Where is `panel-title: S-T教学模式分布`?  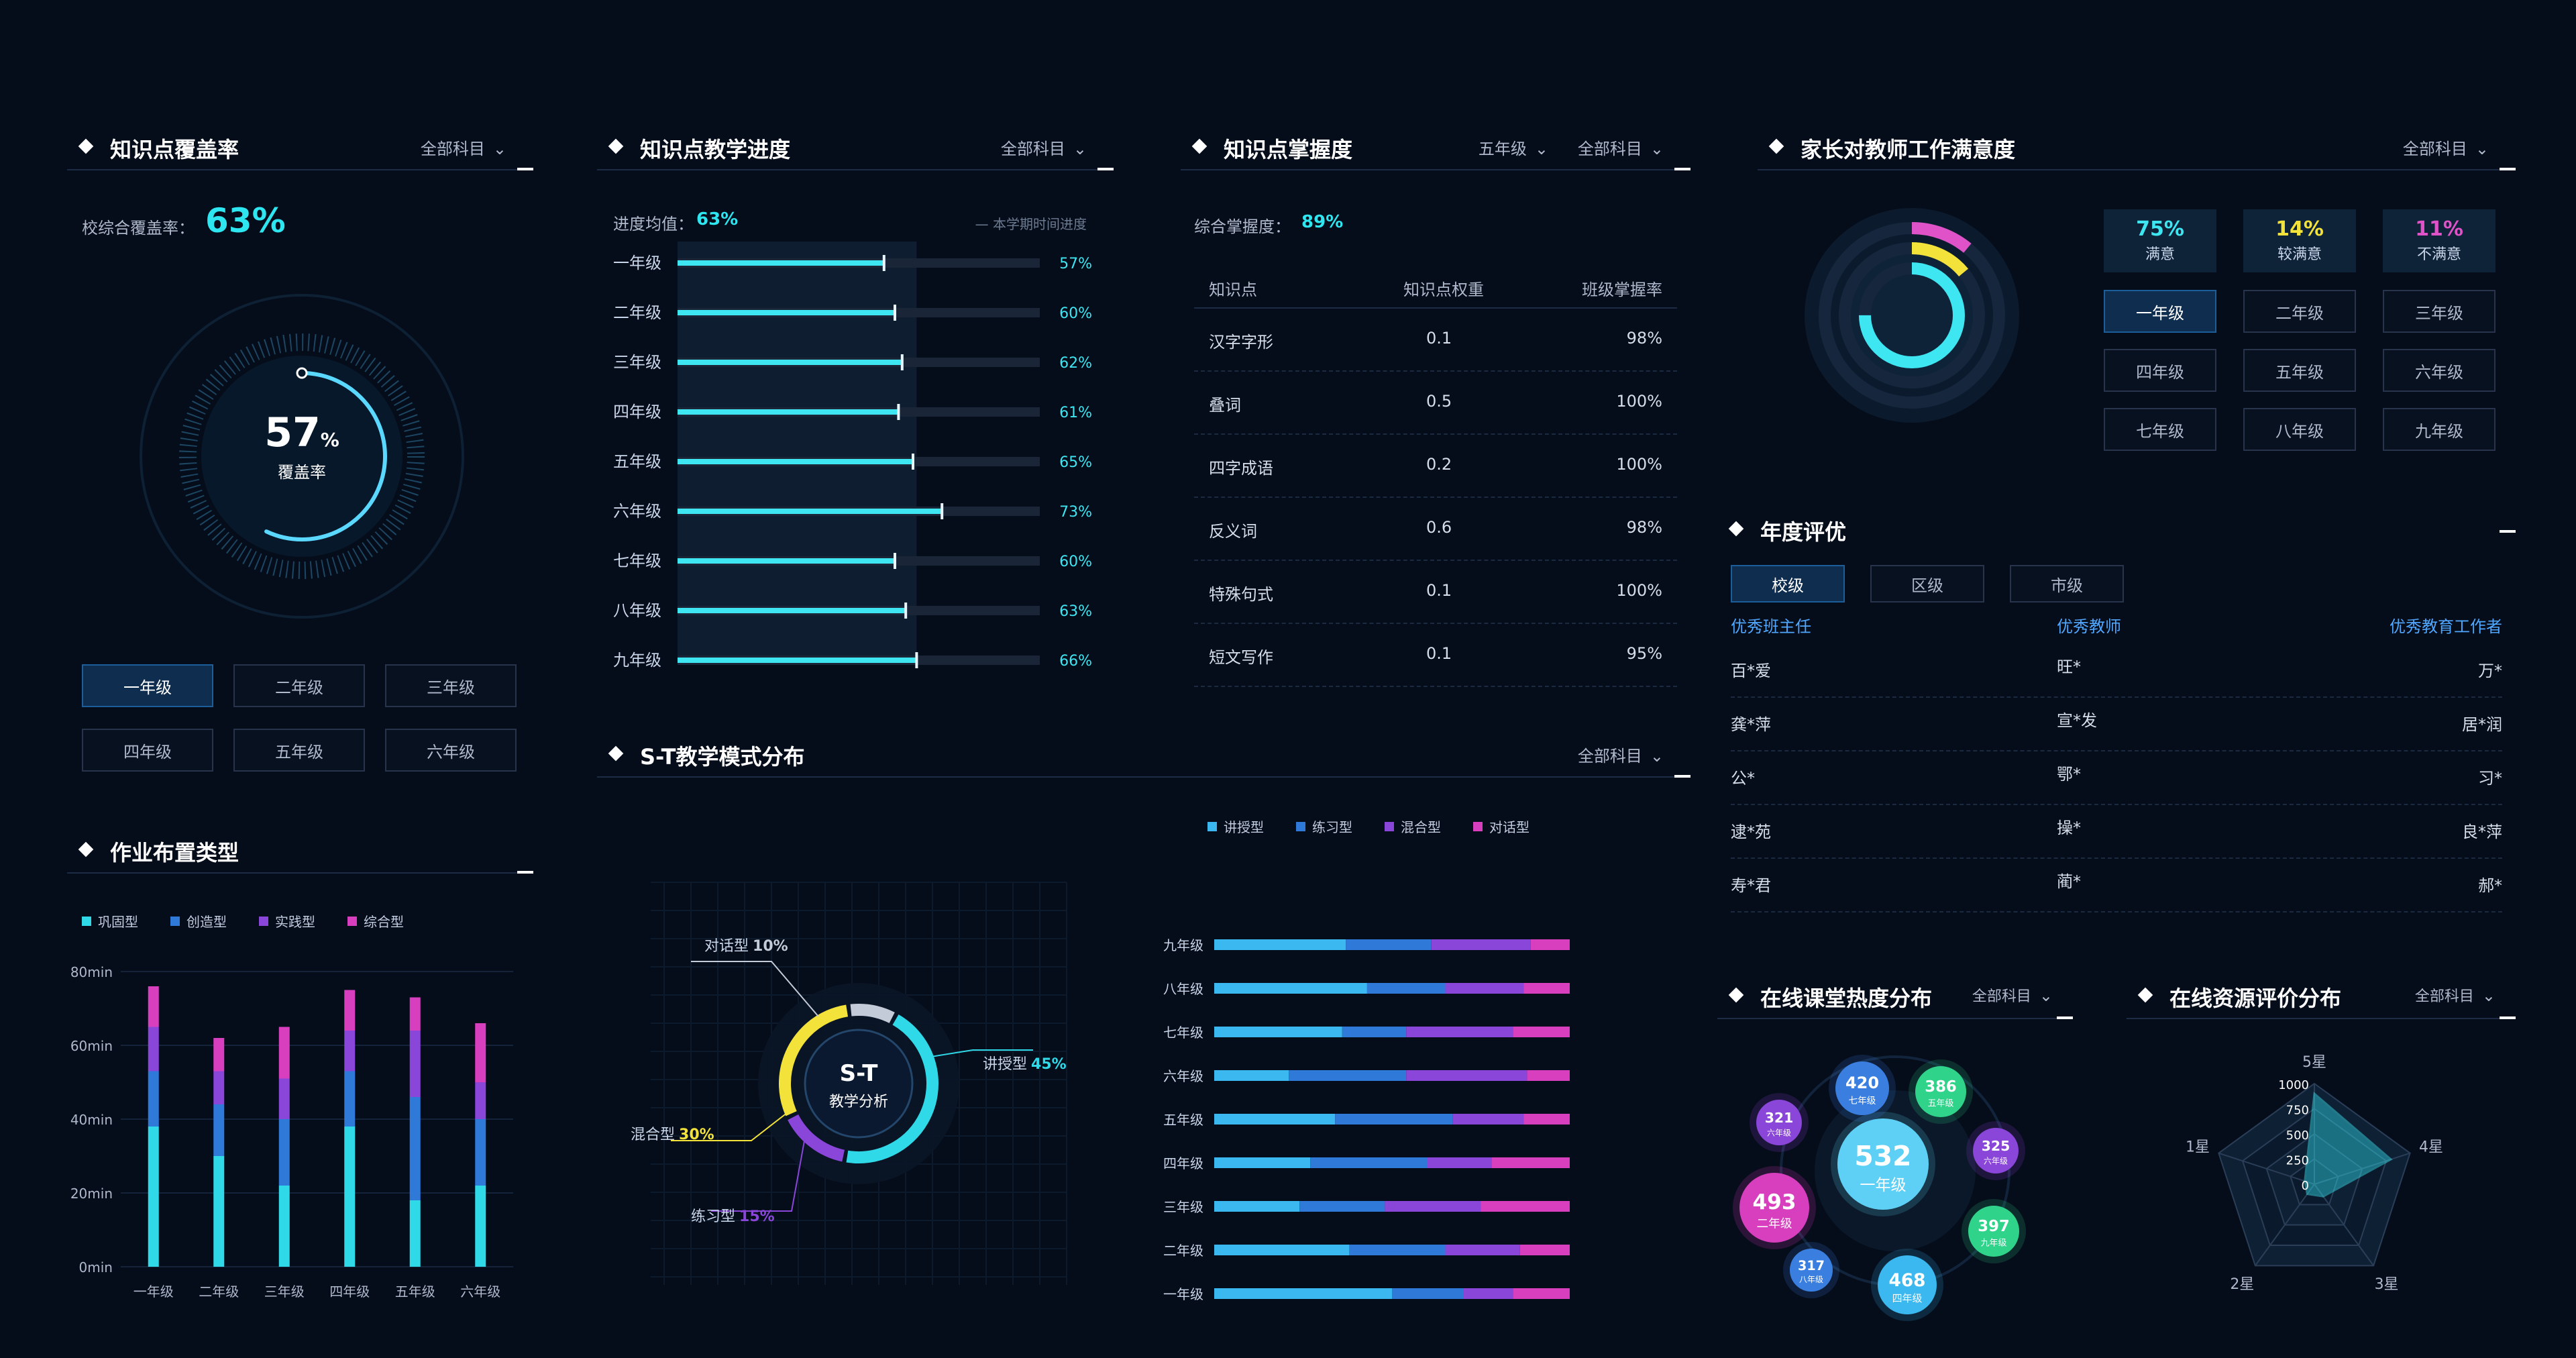 panel-title: S-T教学模式分布 is located at coordinates (722, 757).